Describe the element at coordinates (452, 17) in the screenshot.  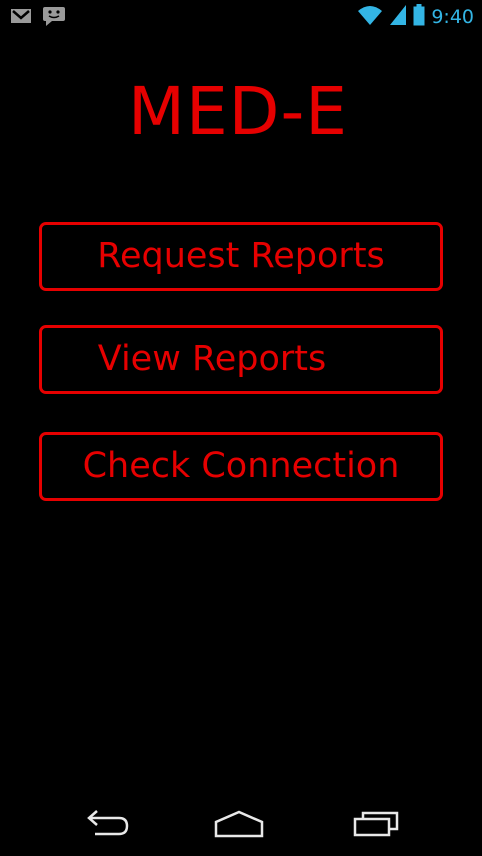
I see `status-clock: 9:40` at that location.